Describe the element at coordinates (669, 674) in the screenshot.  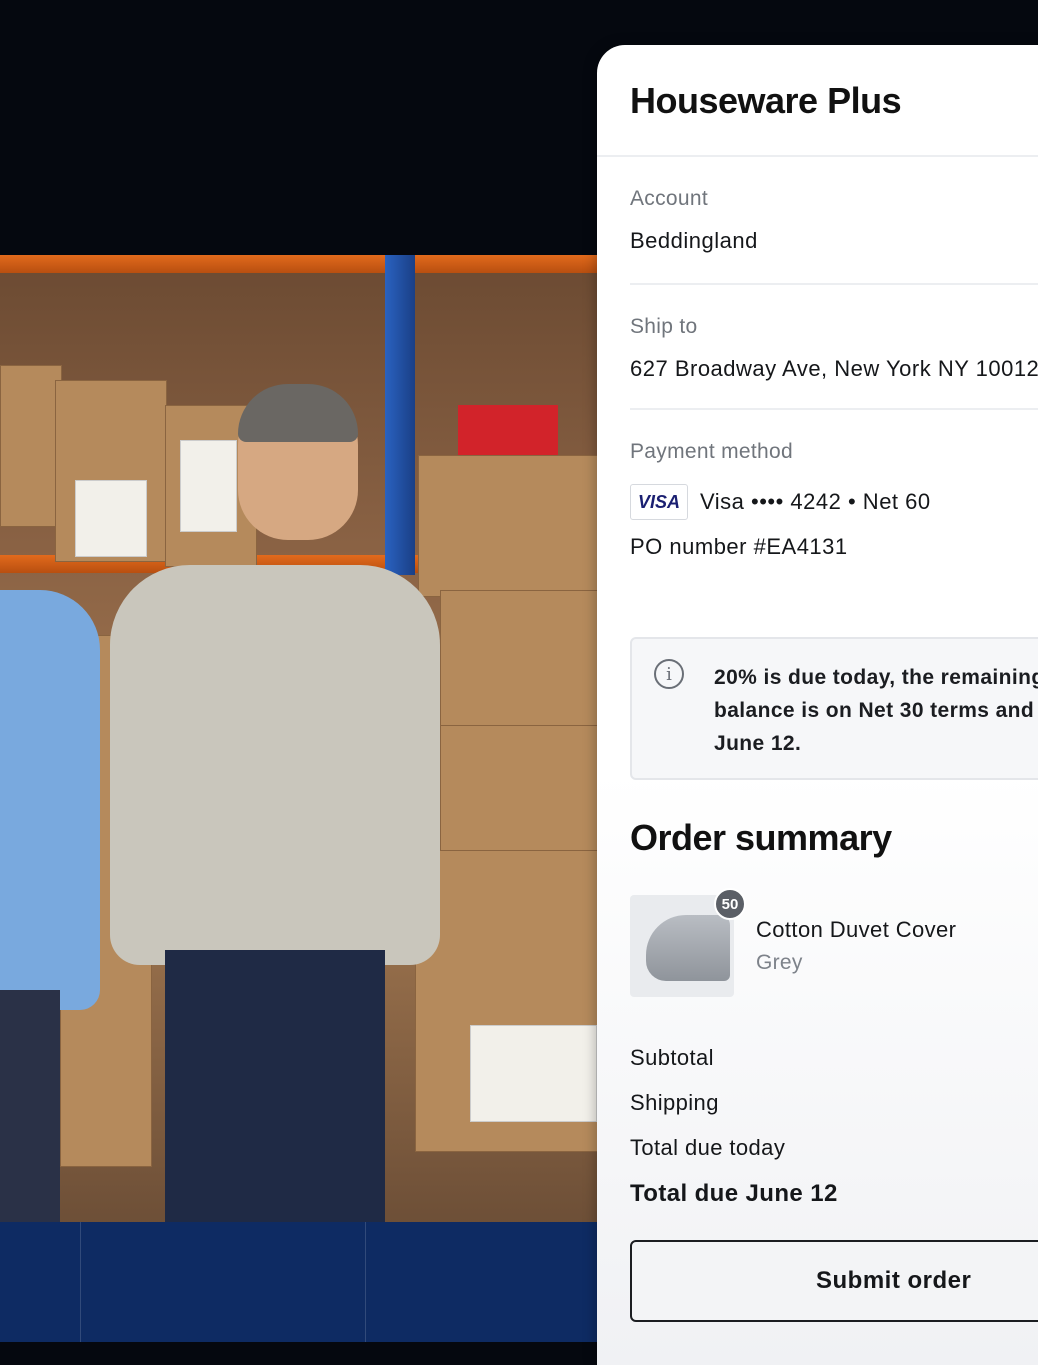
I see `info-icon: i` at that location.